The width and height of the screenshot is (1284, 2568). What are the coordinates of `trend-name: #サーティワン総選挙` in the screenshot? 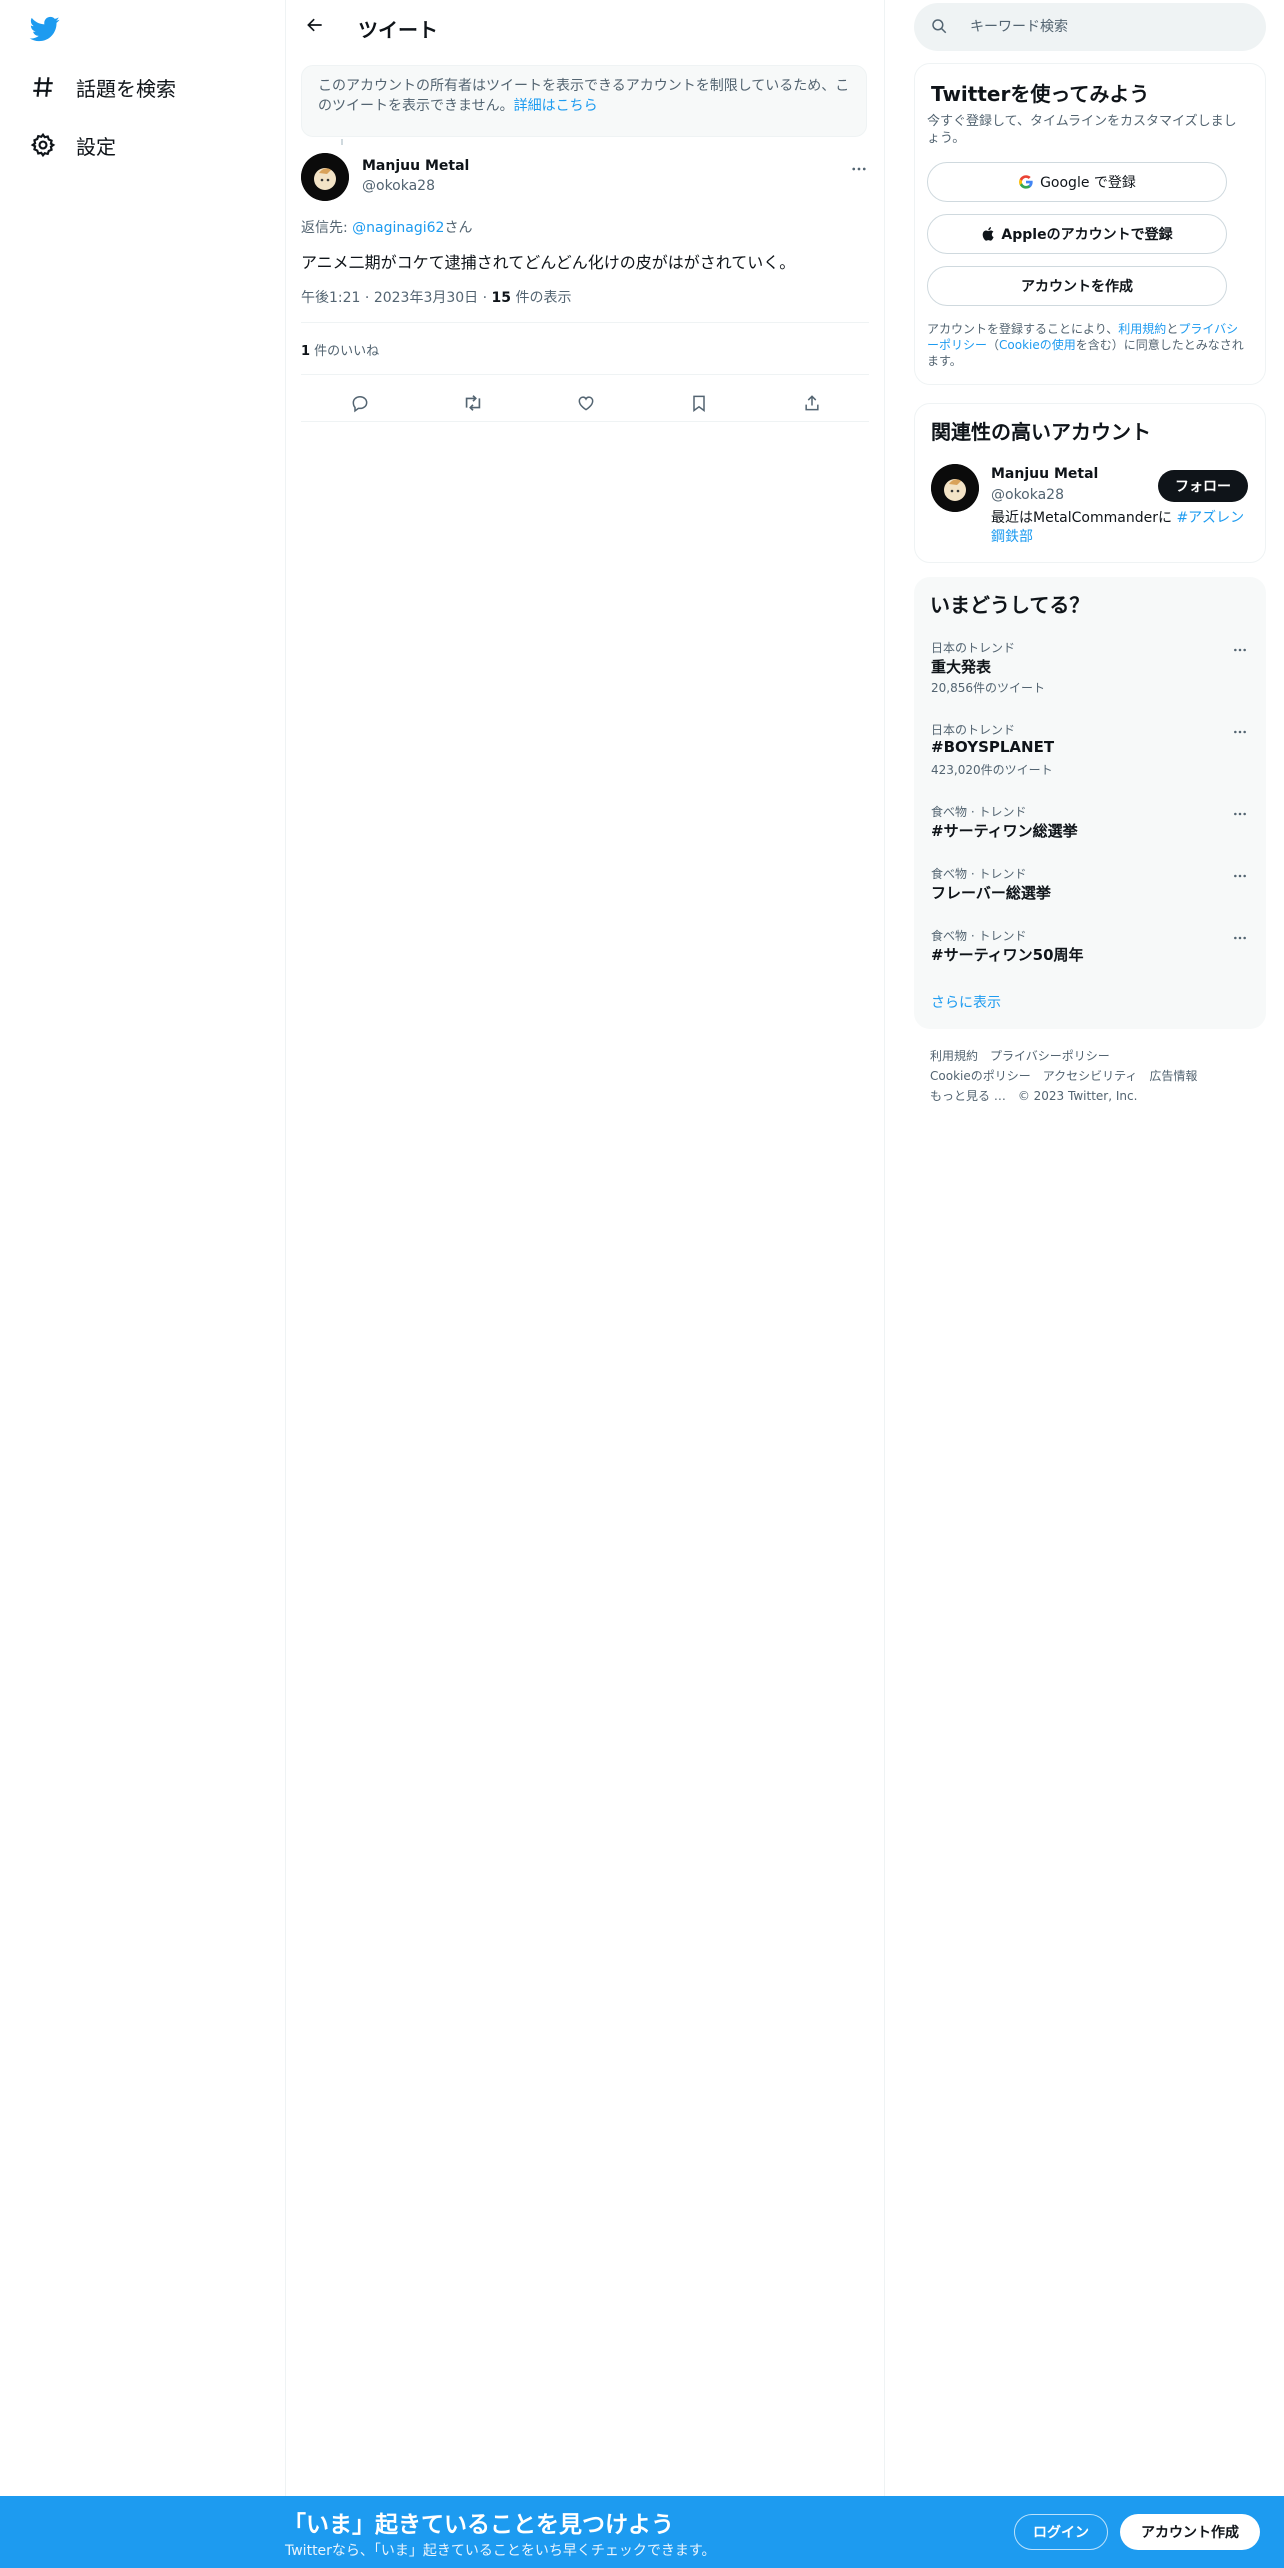 It's located at (1004, 831).